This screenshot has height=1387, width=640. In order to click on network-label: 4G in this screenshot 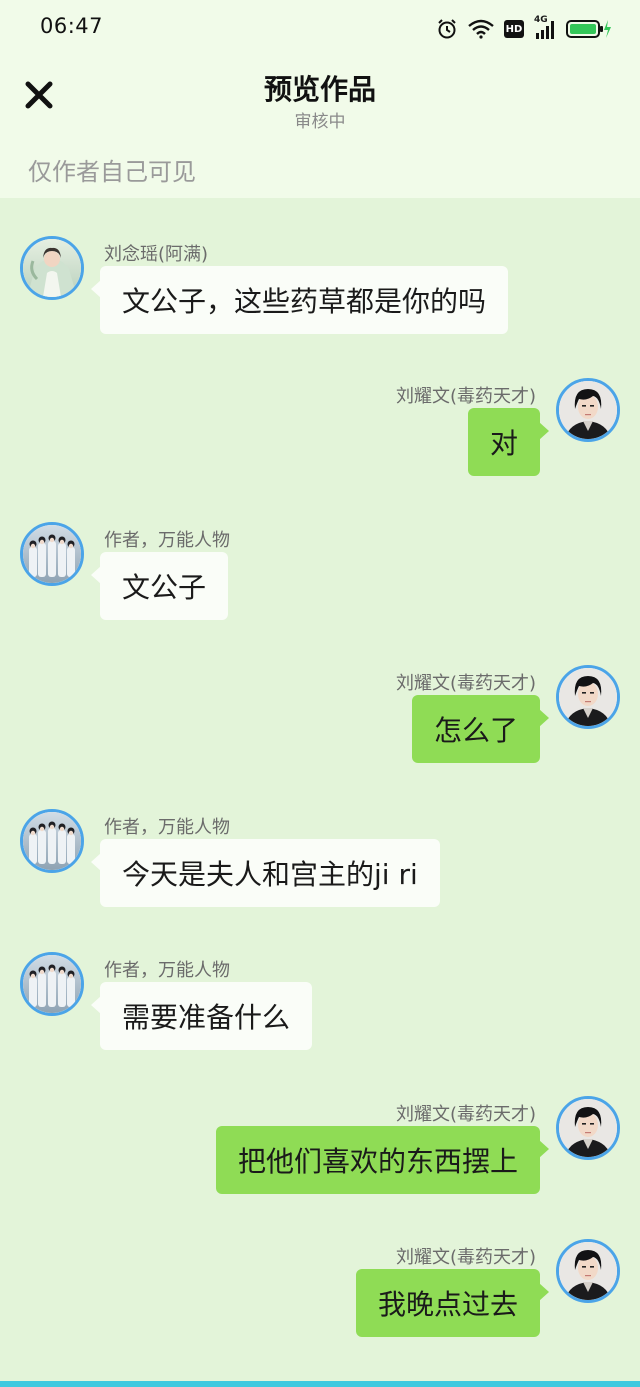, I will do `click(541, 20)`.